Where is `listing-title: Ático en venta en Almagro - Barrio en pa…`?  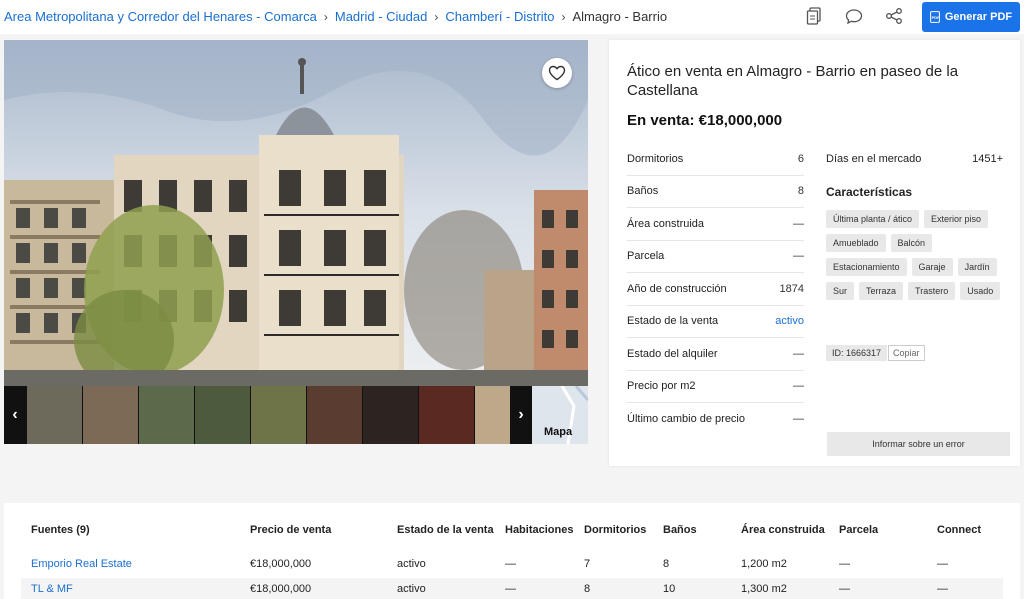 listing-title: Ático en venta en Almagro - Barrio en pa… is located at coordinates (793, 81).